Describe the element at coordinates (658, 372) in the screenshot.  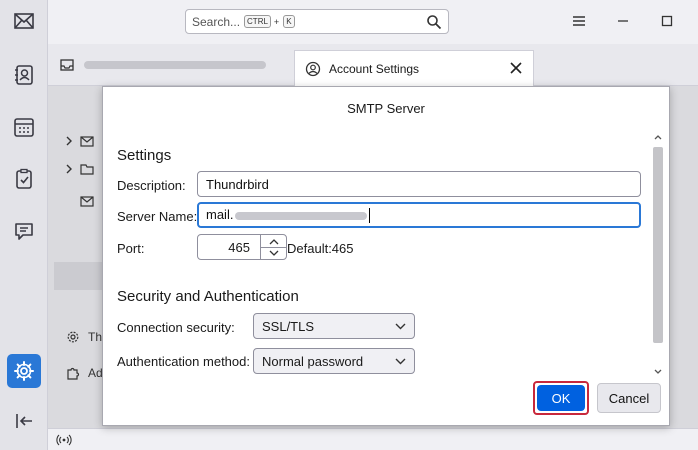
I see `scroll-down-icon` at that location.